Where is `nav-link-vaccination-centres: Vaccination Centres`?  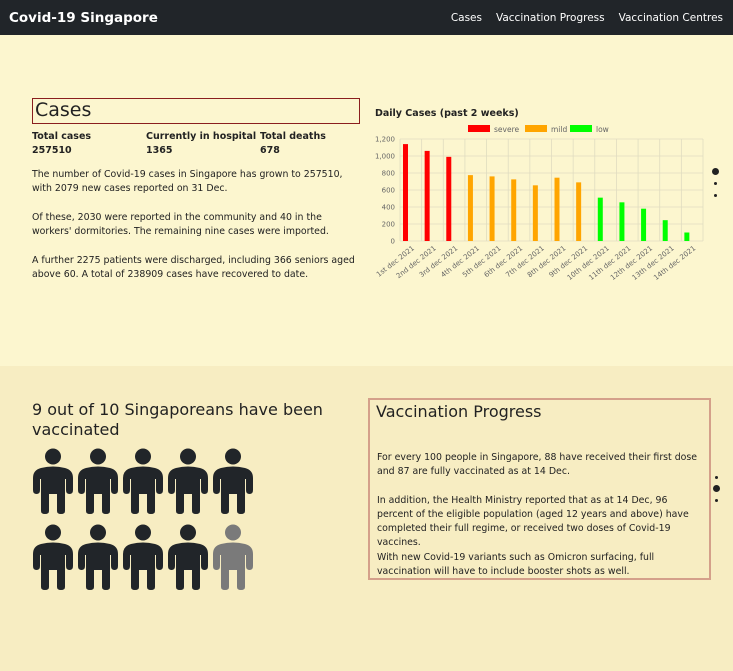 nav-link-vaccination-centres: Vaccination Centres is located at coordinates (671, 18).